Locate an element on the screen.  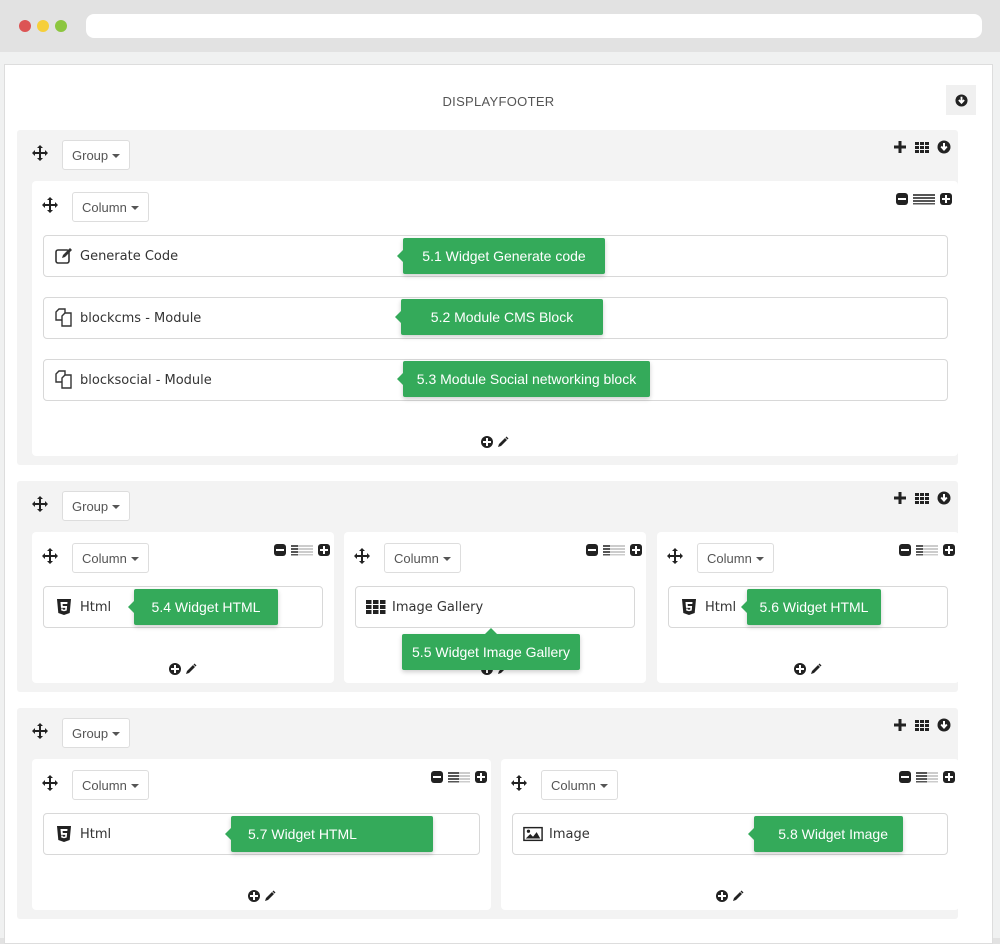
close-window-dot is located at coordinates (25, 26).